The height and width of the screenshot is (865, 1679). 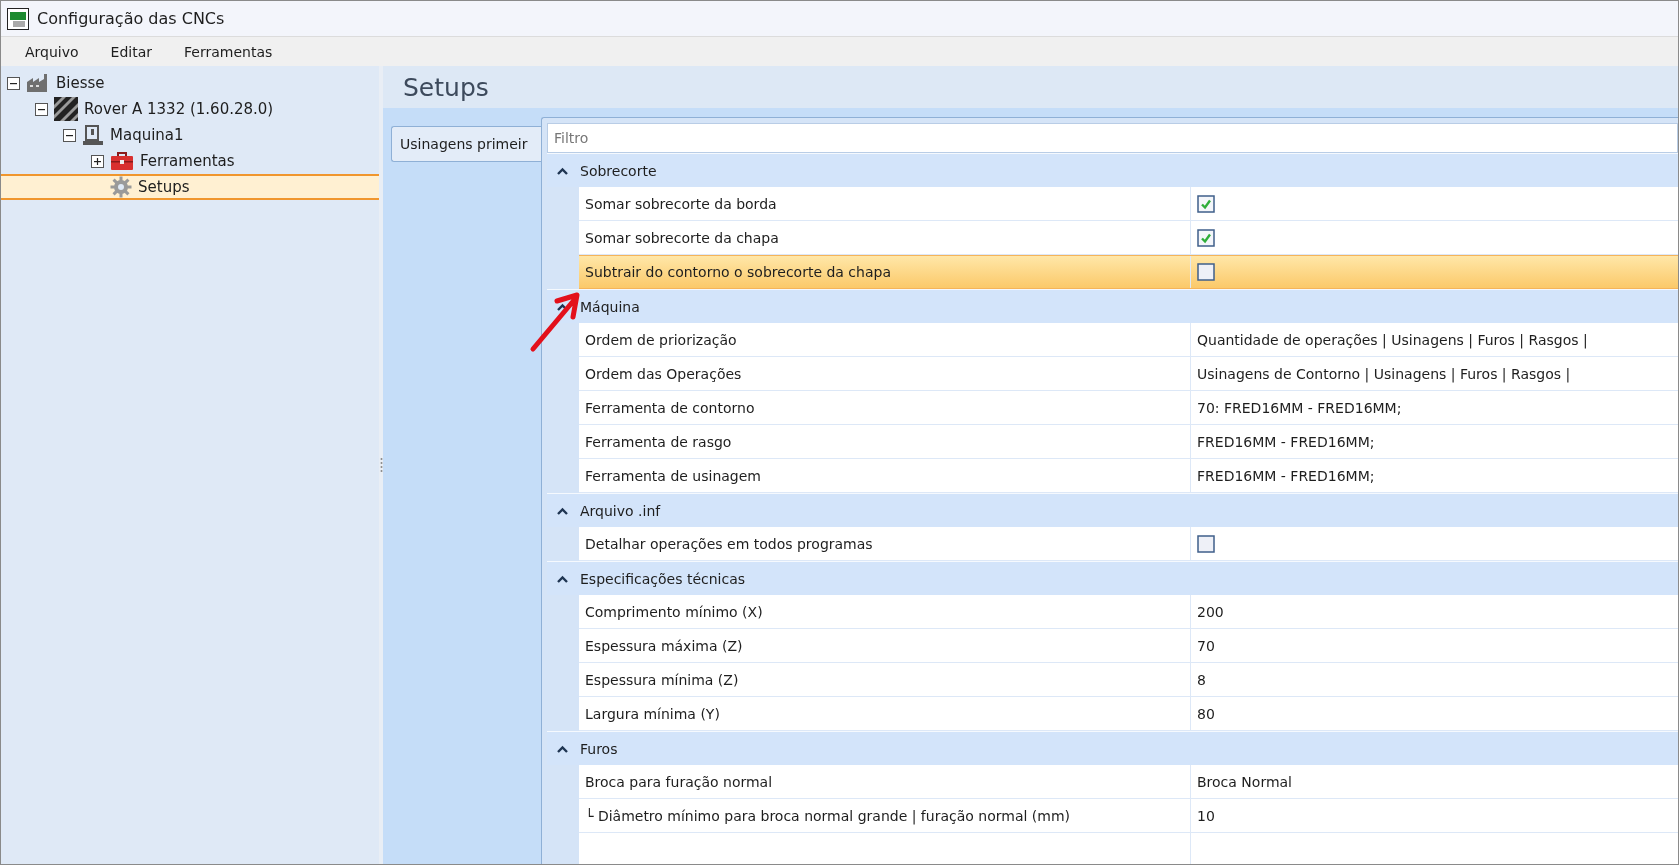 I want to click on property-value: 70, so click(x=1206, y=645).